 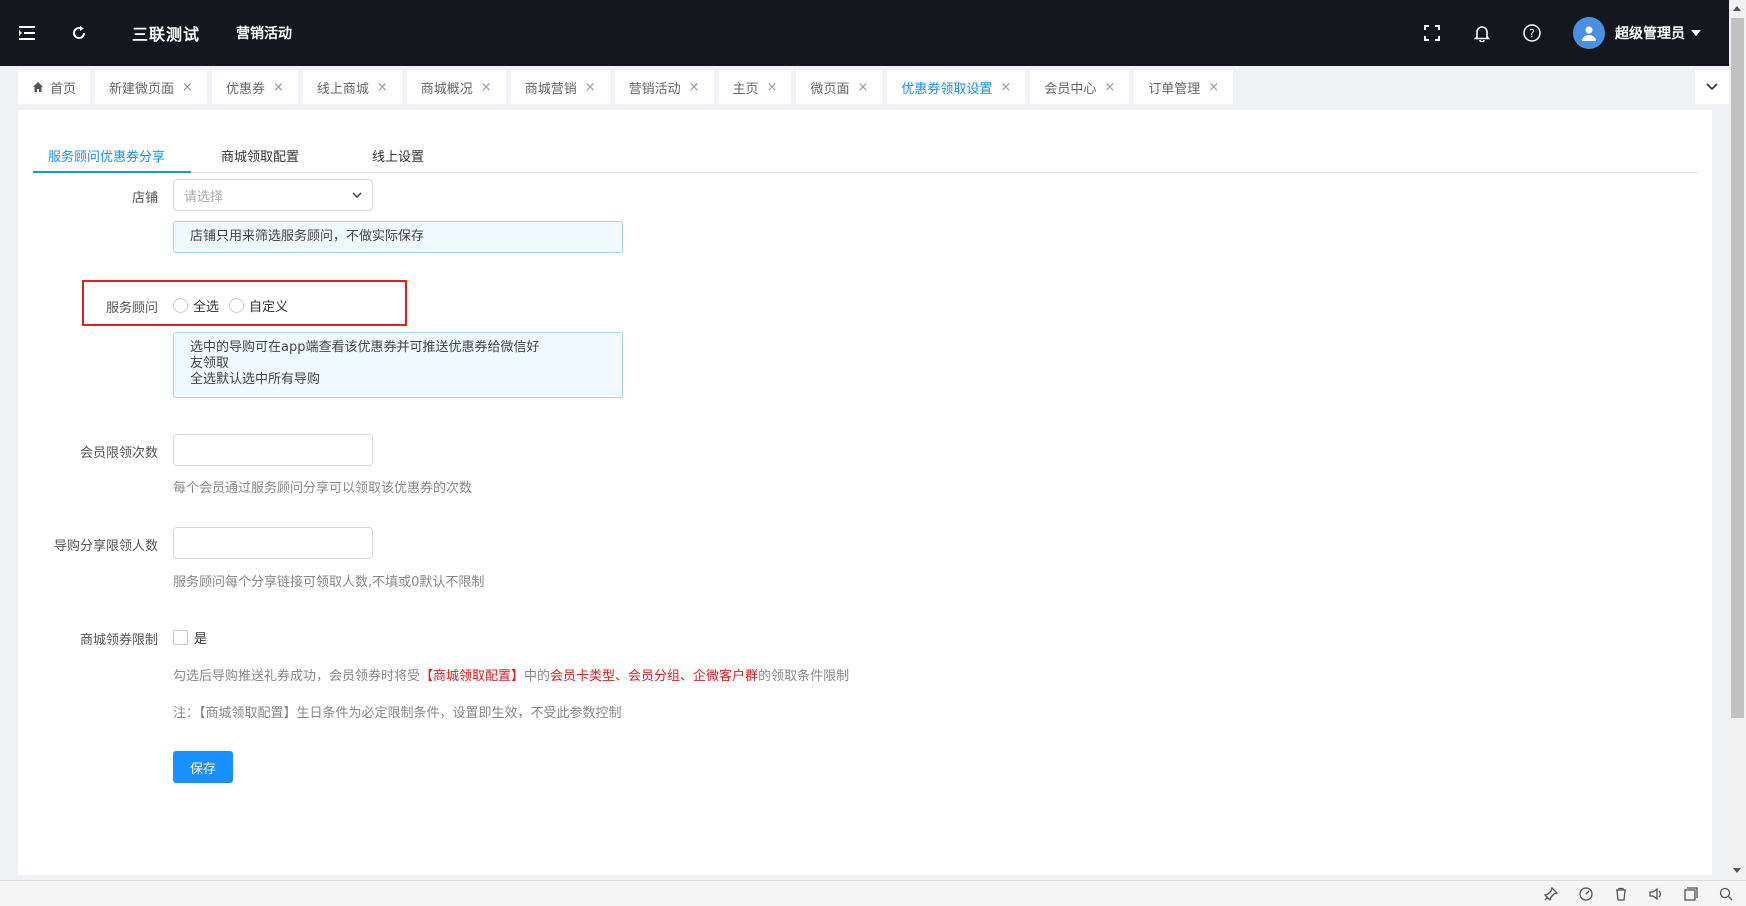 I want to click on store-label: 店铺, so click(x=144, y=198).